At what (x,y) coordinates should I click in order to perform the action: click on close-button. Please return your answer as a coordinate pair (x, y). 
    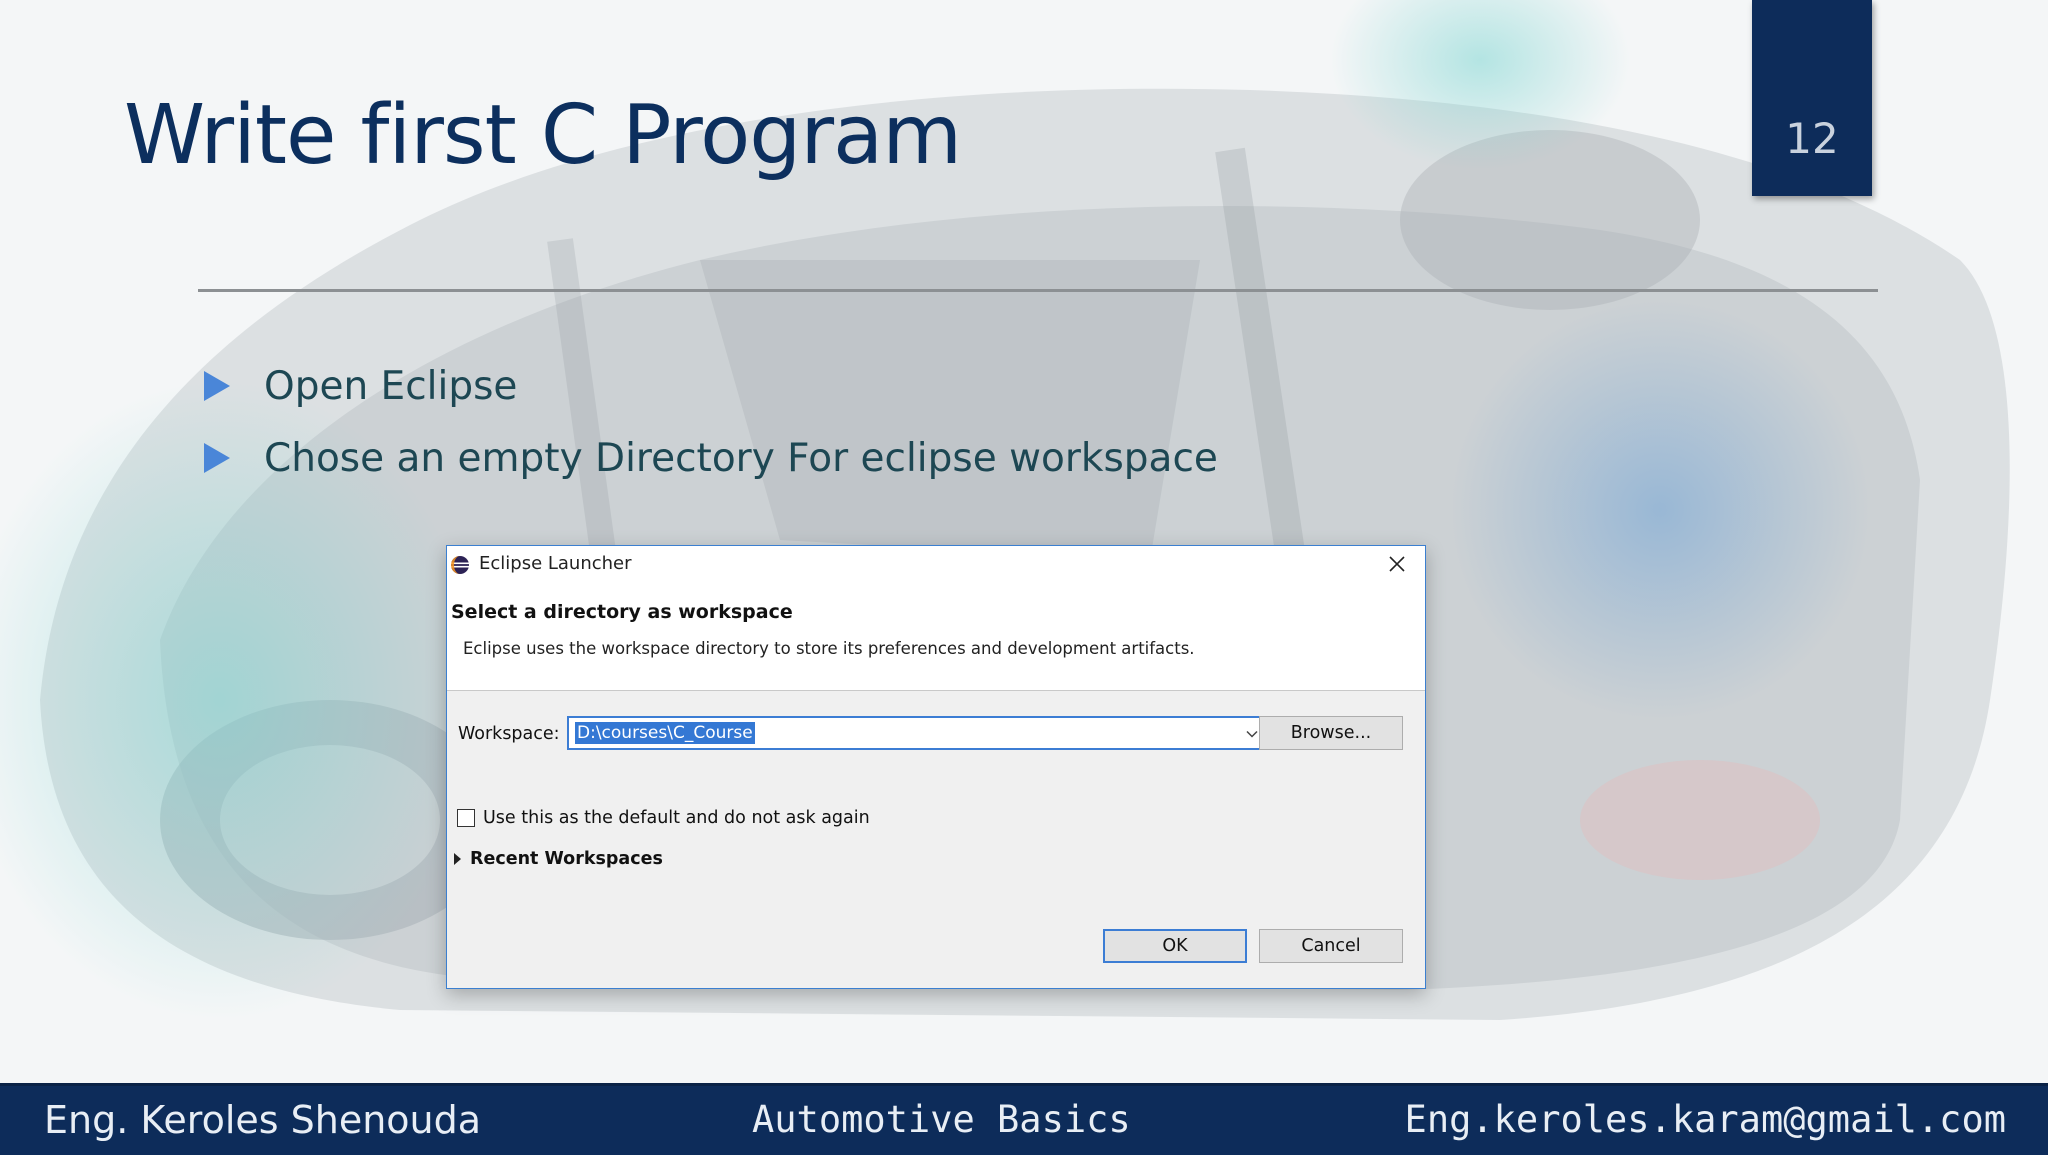
    Looking at the image, I should click on (1397, 564).